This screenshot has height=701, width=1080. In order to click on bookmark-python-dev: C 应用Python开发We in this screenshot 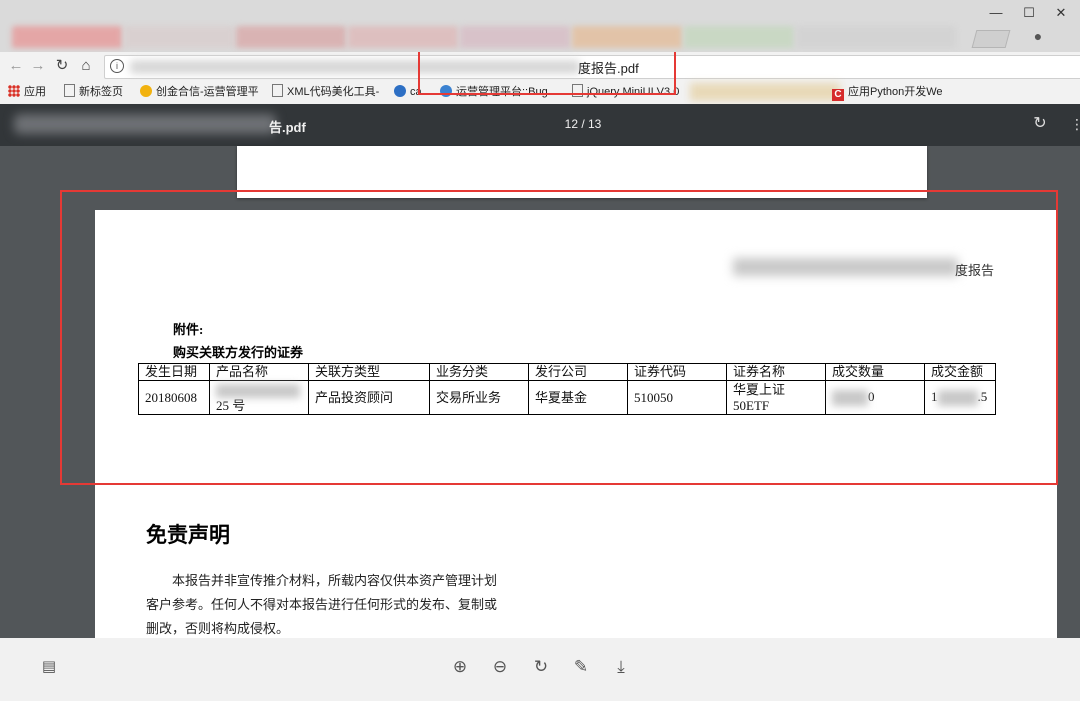, I will do `click(887, 92)`.